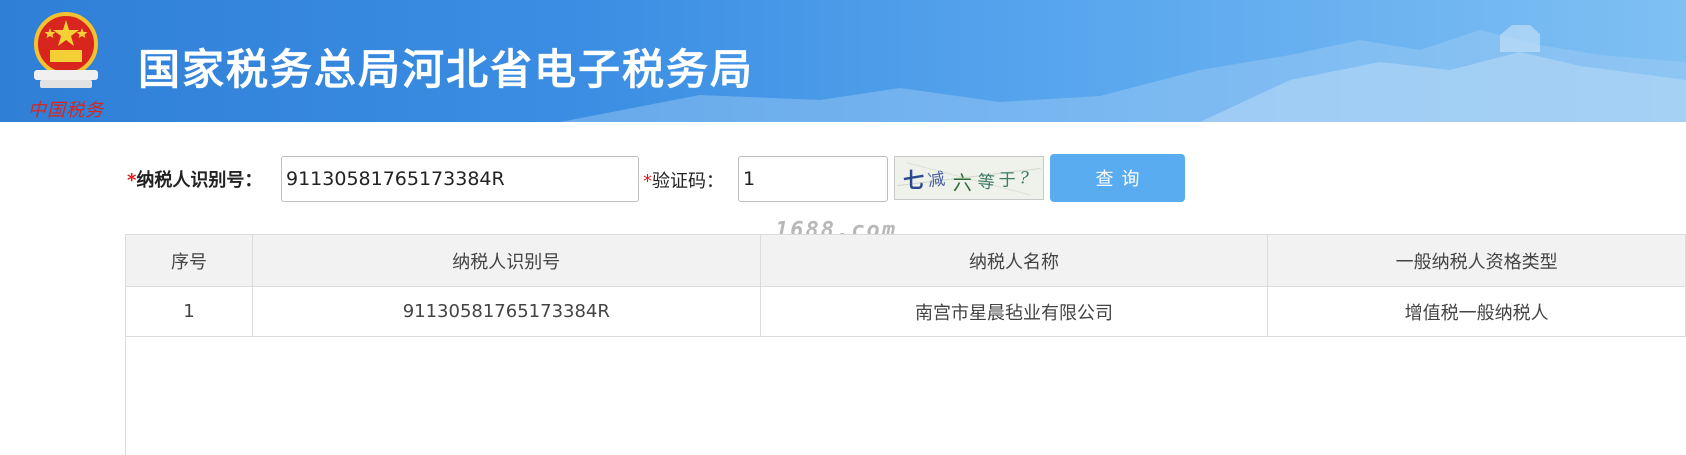 This screenshot has height=455, width=1686. What do you see at coordinates (1025, 179) in the screenshot?
I see `captcha-char-6: ?` at bounding box center [1025, 179].